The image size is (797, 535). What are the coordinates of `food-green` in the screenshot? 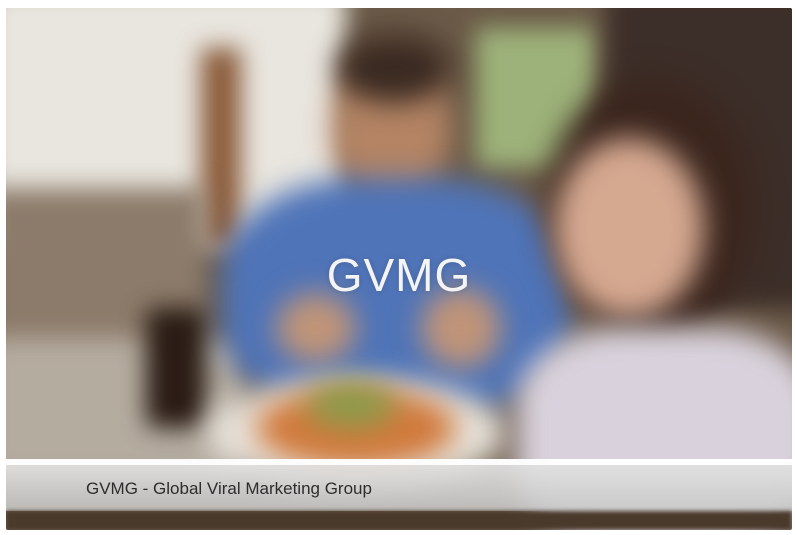 It's located at (351, 405).